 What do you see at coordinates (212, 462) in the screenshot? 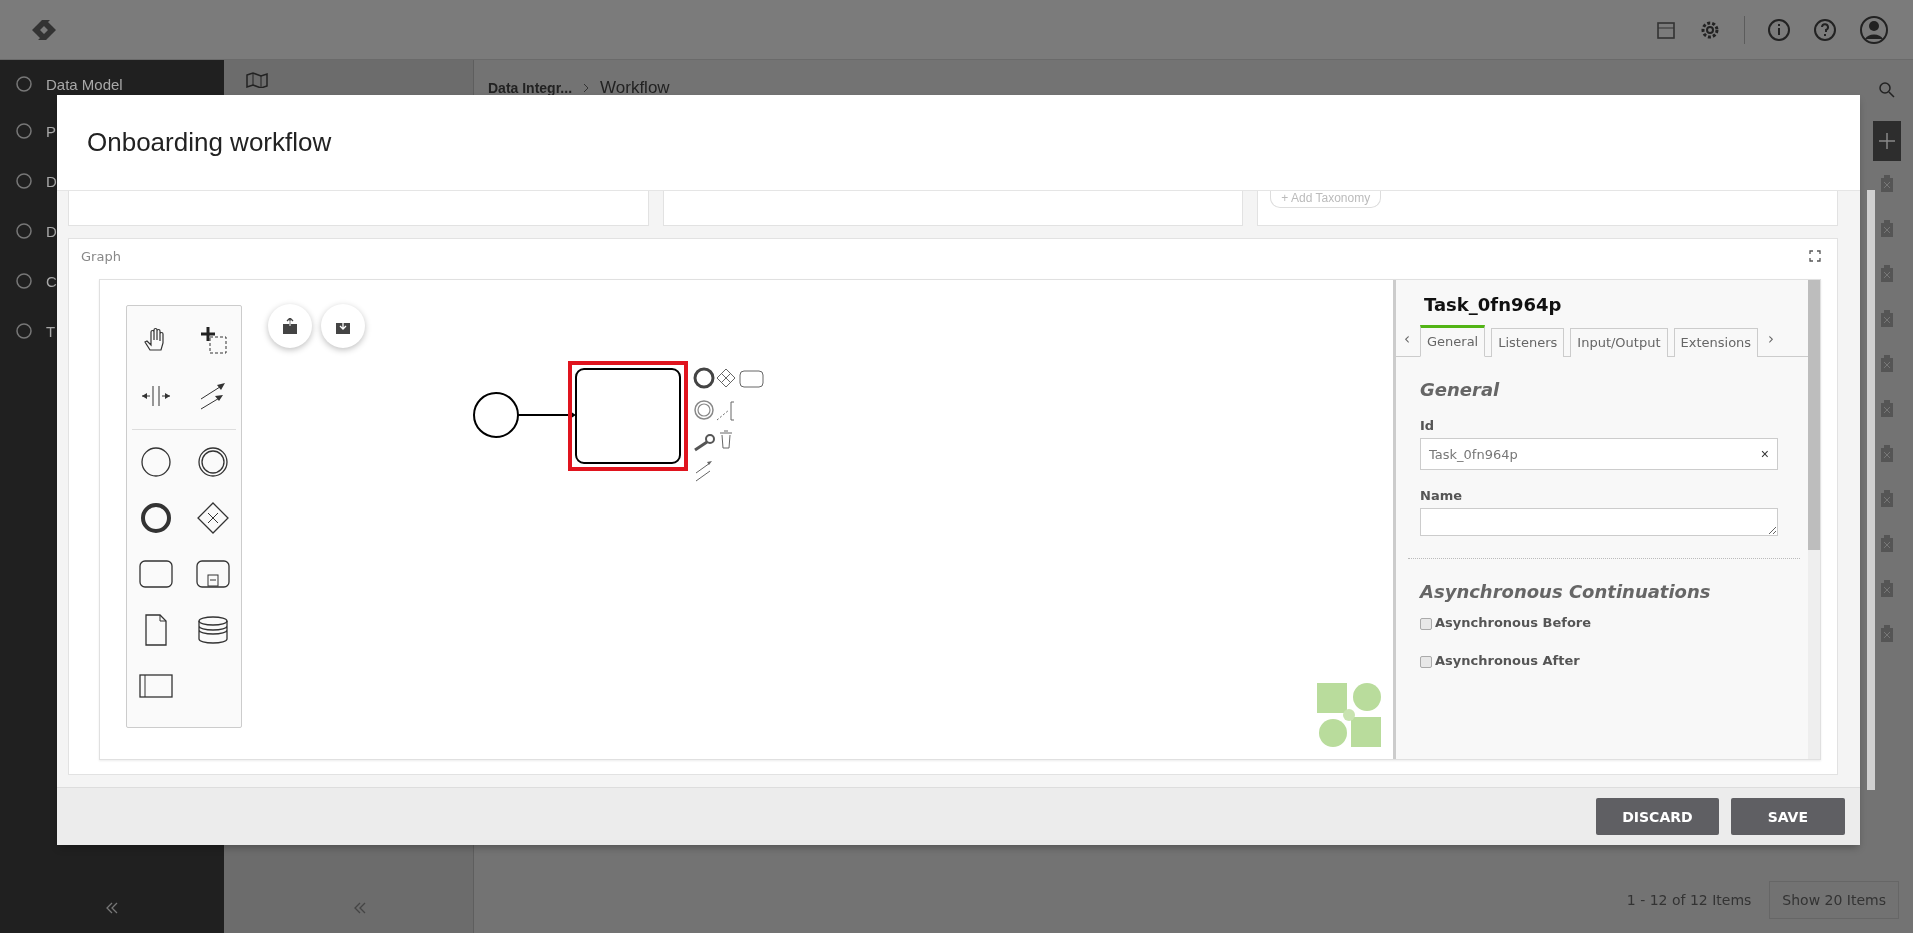
I see `intermediate-event-icon` at bounding box center [212, 462].